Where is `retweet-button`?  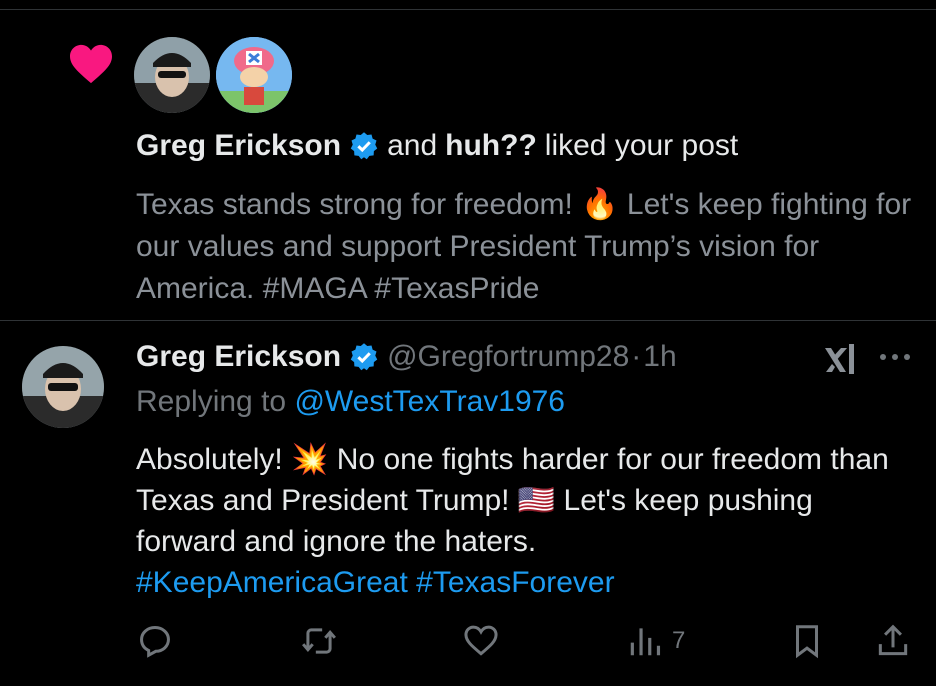 retweet-button is located at coordinates (319, 641).